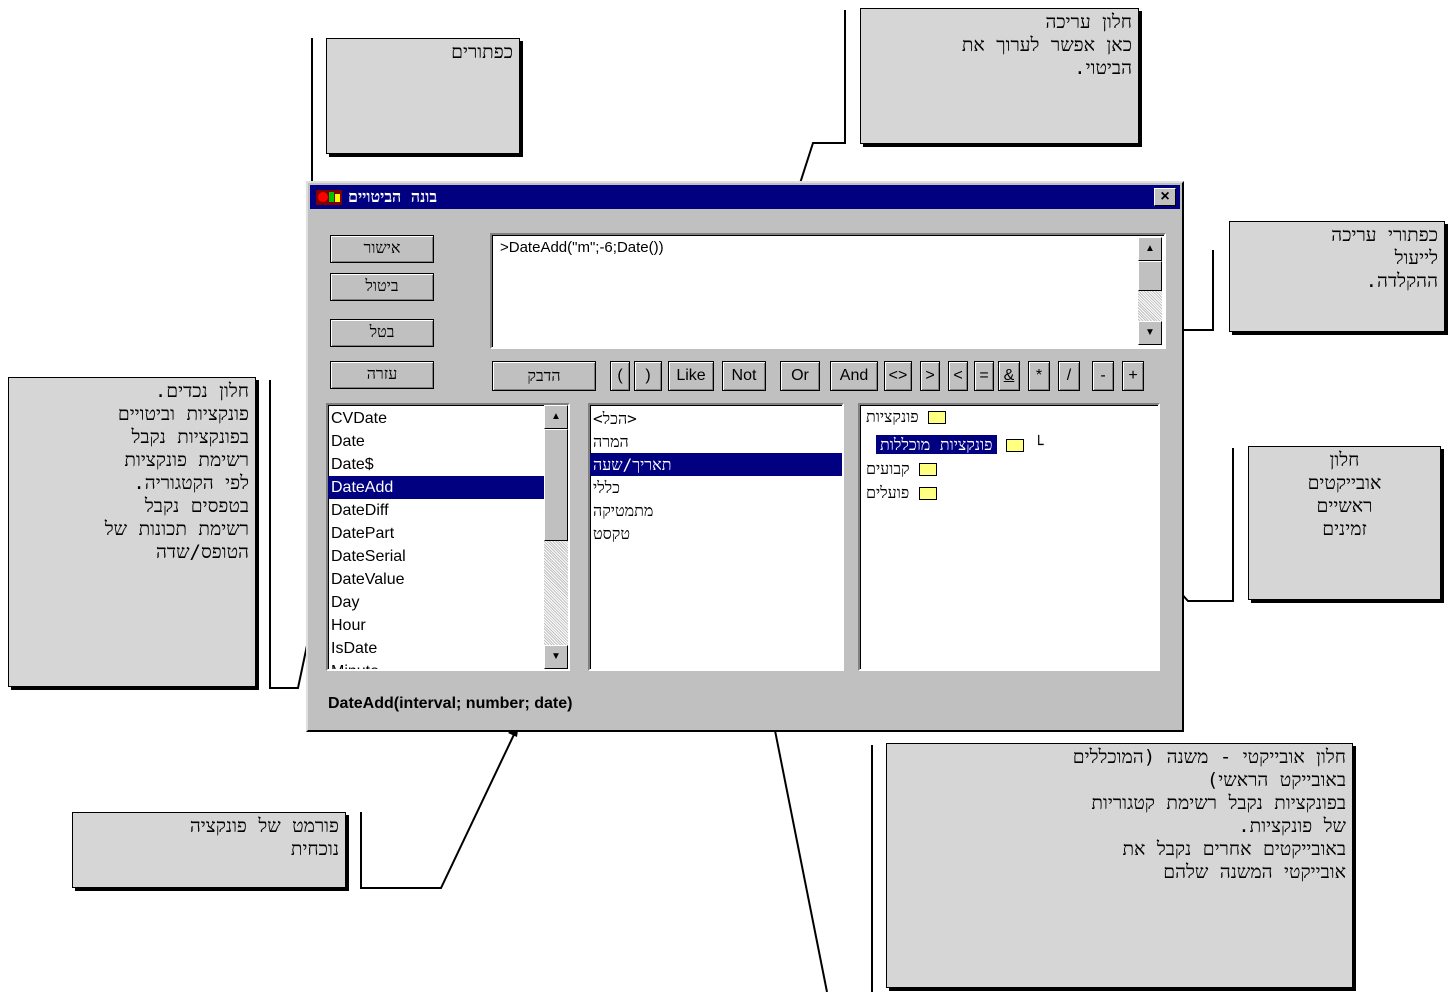 Image resolution: width=1453 pixels, height=992 pixels. What do you see at coordinates (382, 375) in the screenshot?
I see `help-button: עזרה` at bounding box center [382, 375].